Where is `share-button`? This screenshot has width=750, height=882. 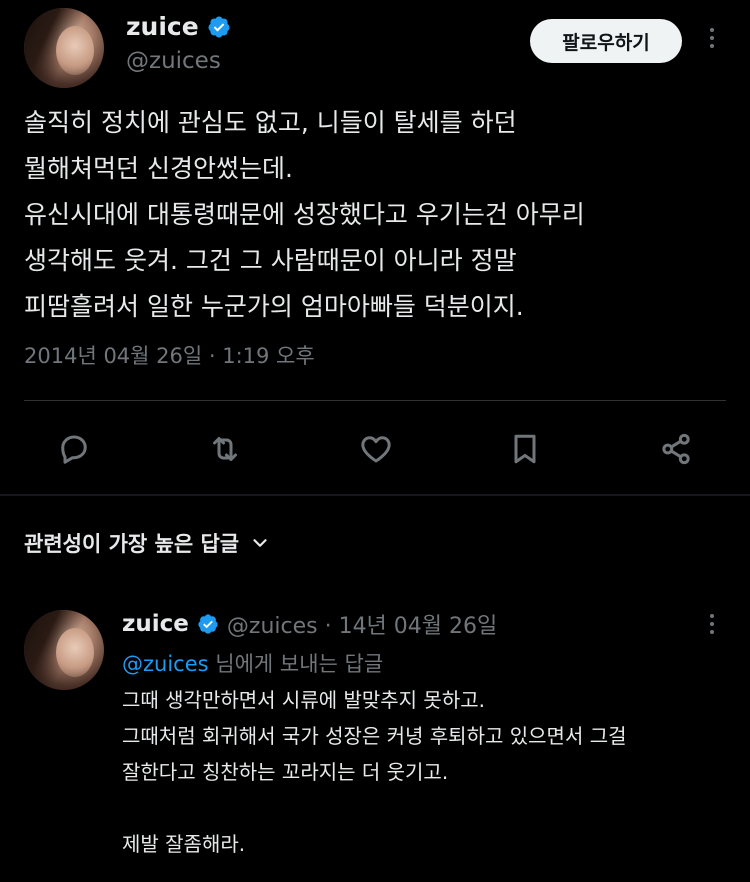 share-button is located at coordinates (676, 449).